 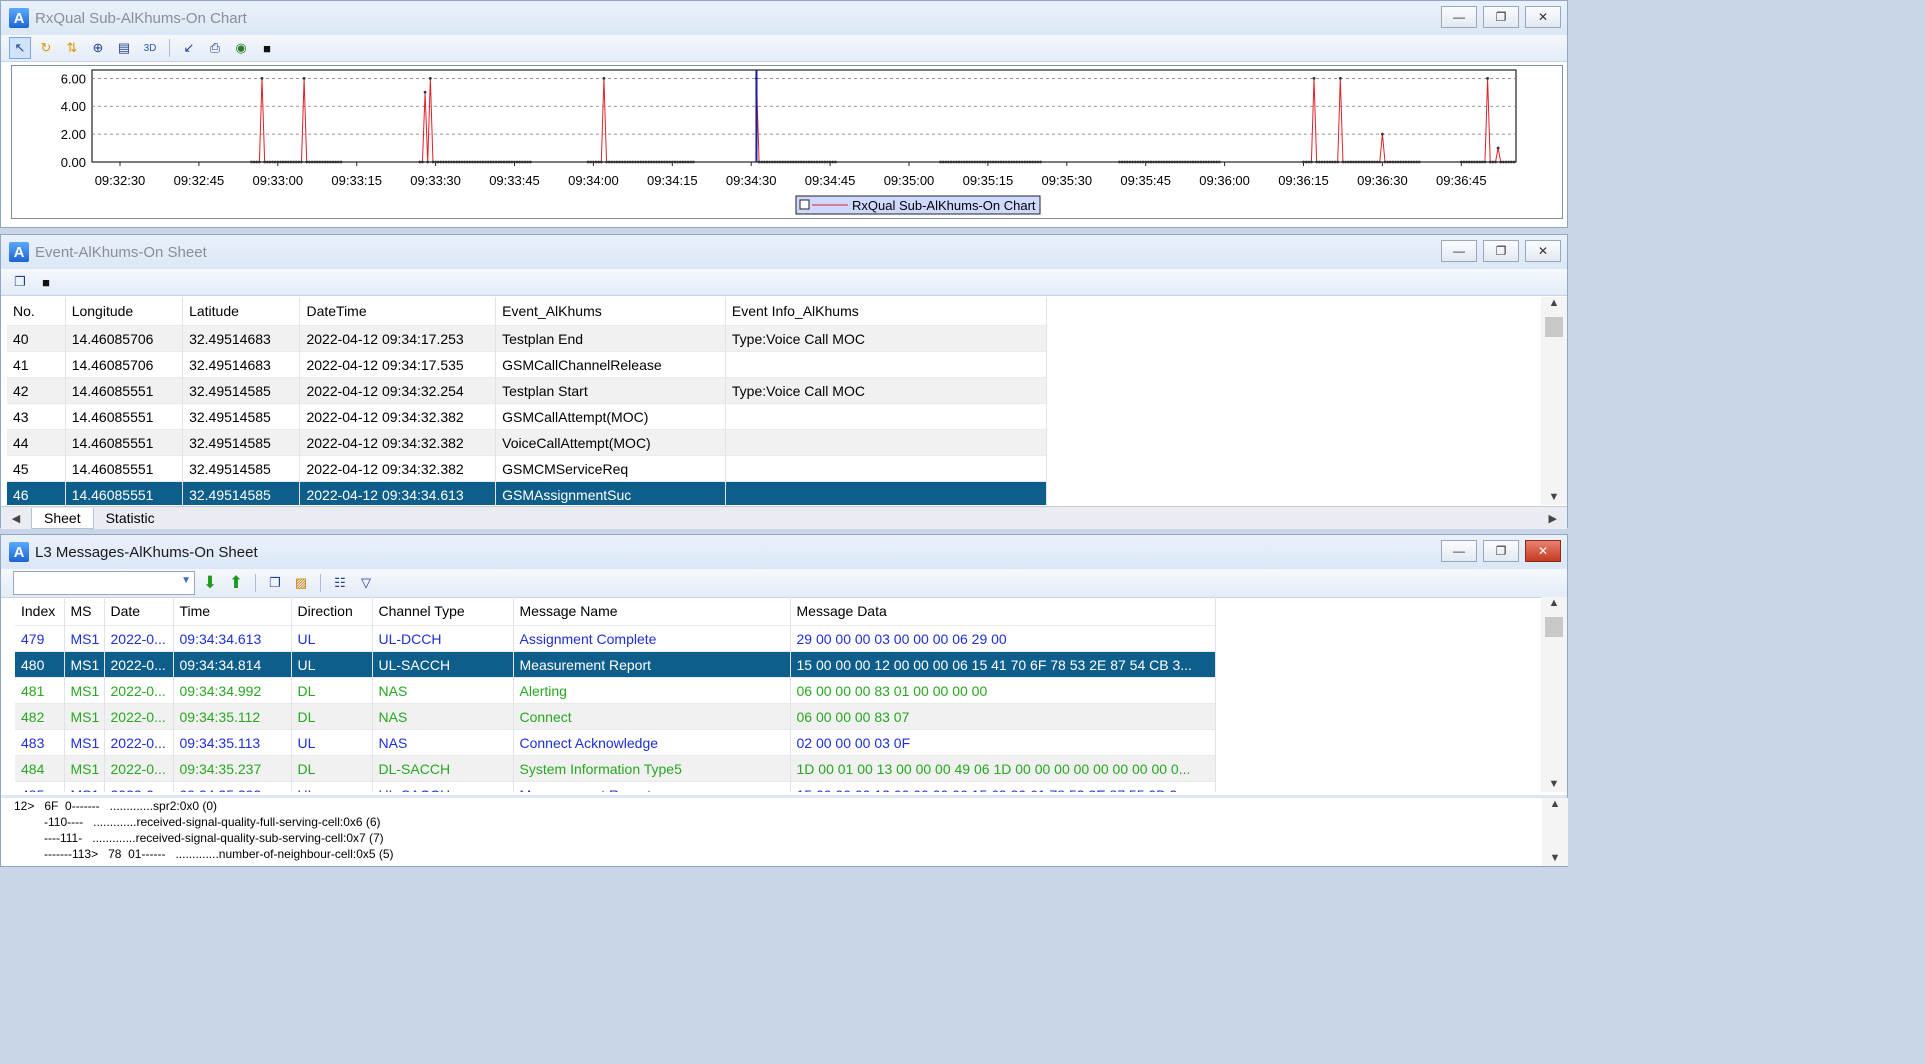 What do you see at coordinates (443, 611) in the screenshot?
I see `column-header: Channel Type` at bounding box center [443, 611].